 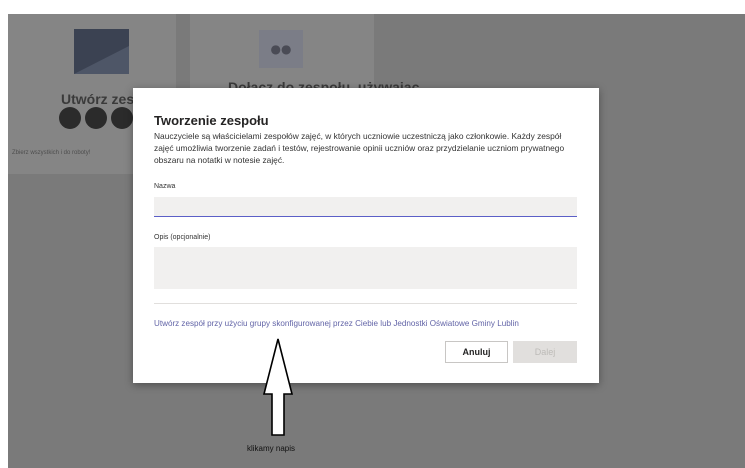 I want to click on people-icon: ●●, so click(x=281, y=49).